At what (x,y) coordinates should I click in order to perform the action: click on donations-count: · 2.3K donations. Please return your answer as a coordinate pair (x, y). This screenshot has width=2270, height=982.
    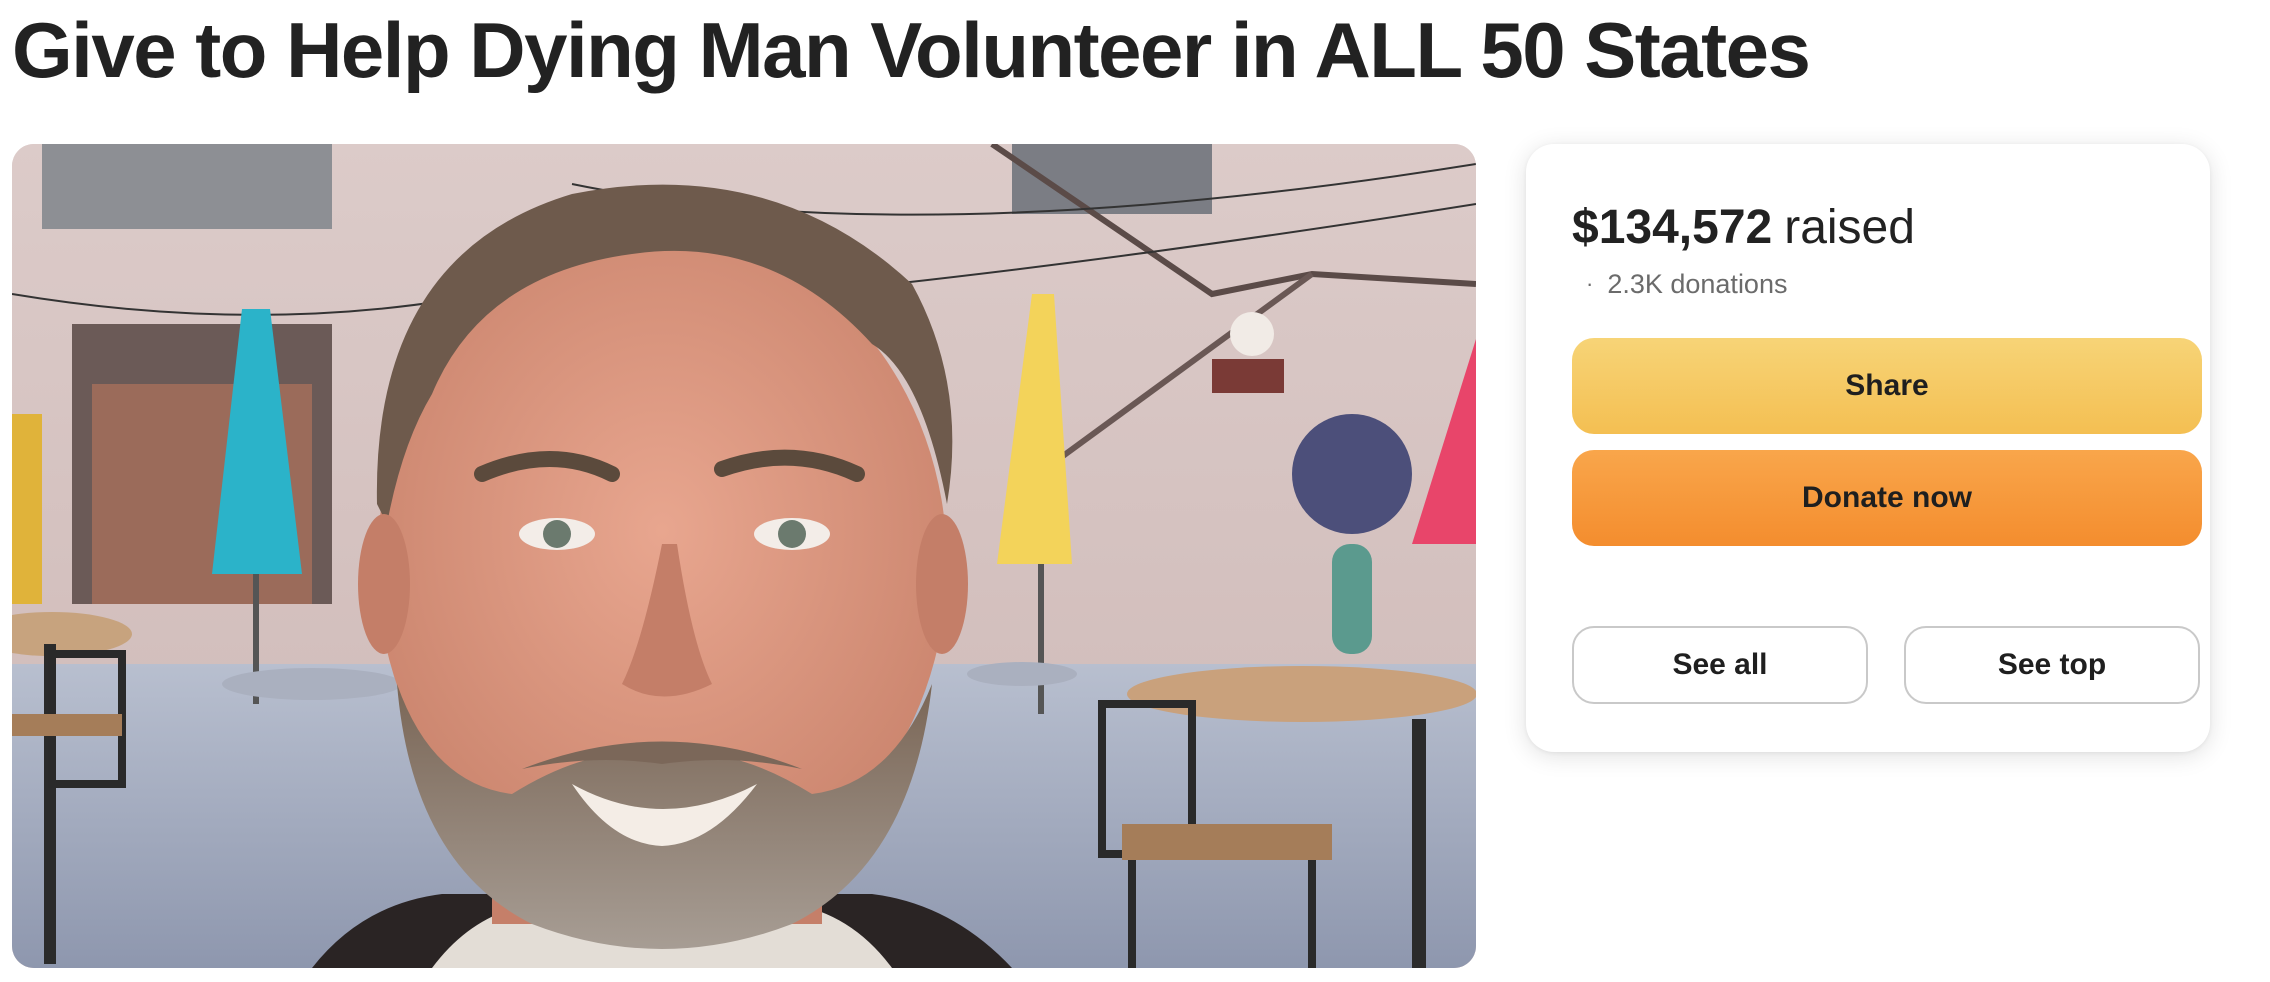
    Looking at the image, I should click on (1686, 284).